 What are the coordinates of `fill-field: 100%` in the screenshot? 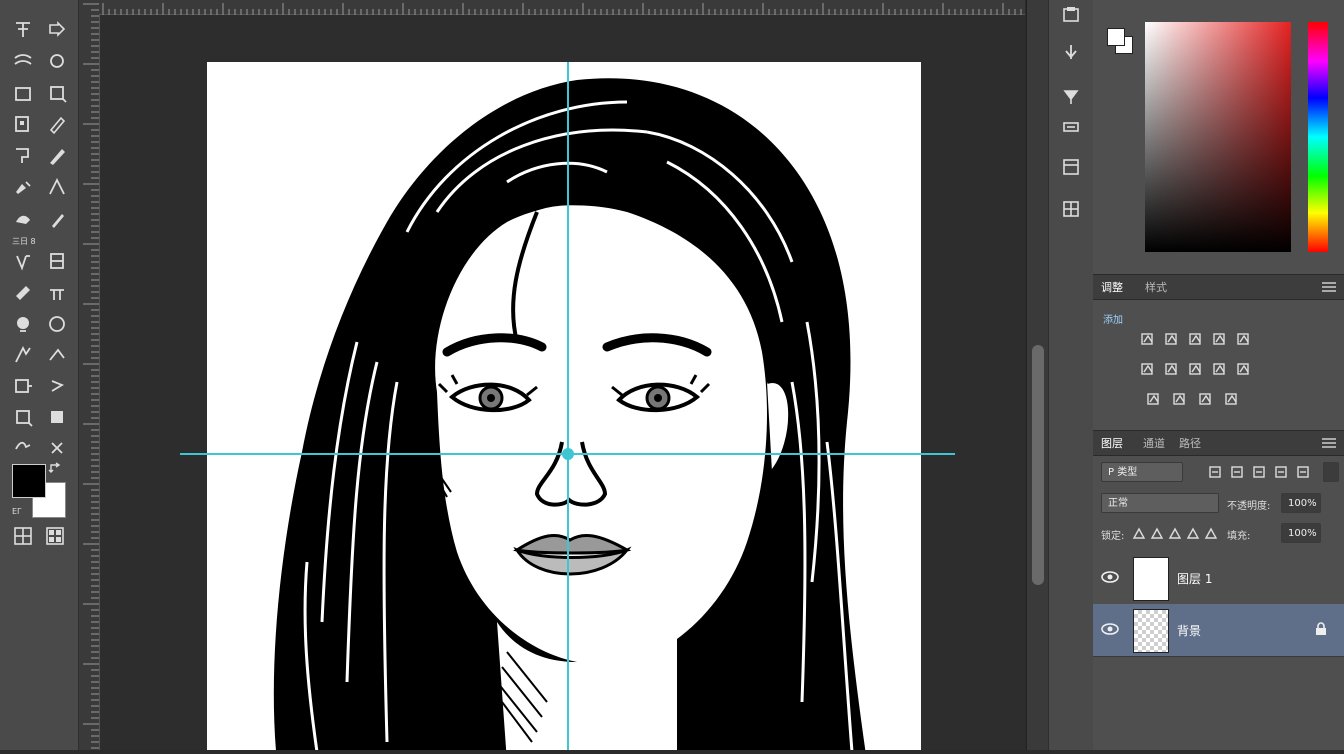 It's located at (1301, 533).